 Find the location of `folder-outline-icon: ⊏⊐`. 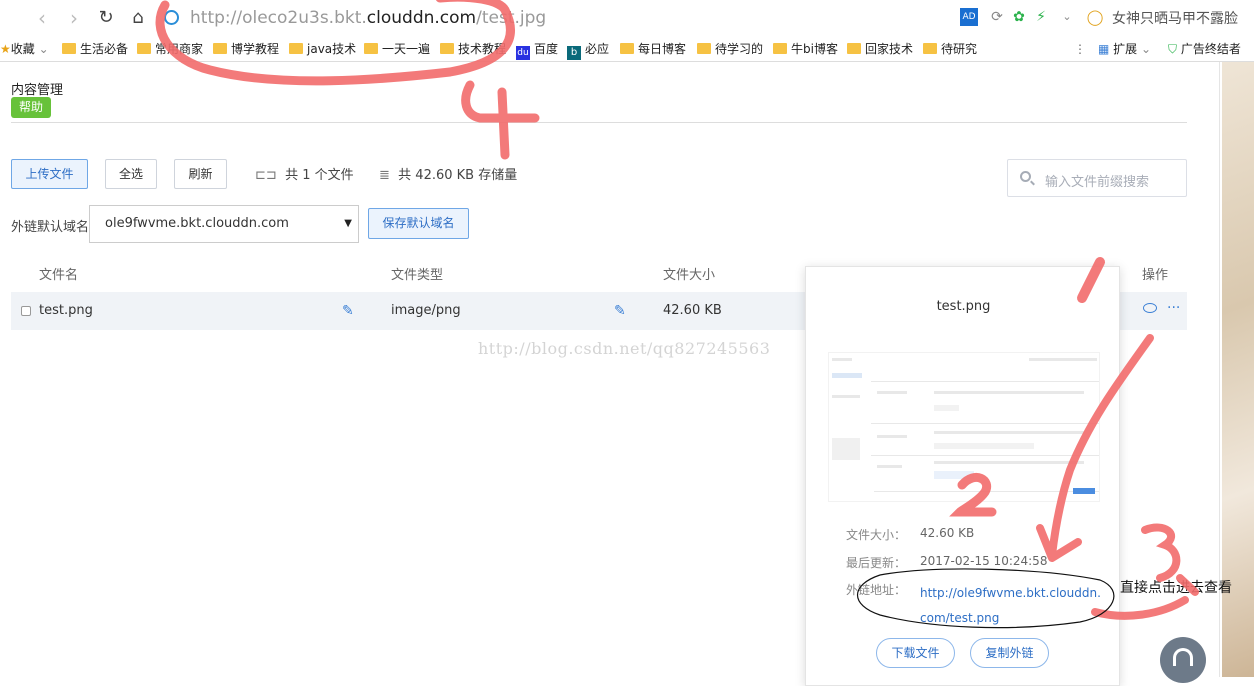

folder-outline-icon: ⊏⊐ is located at coordinates (266, 175).